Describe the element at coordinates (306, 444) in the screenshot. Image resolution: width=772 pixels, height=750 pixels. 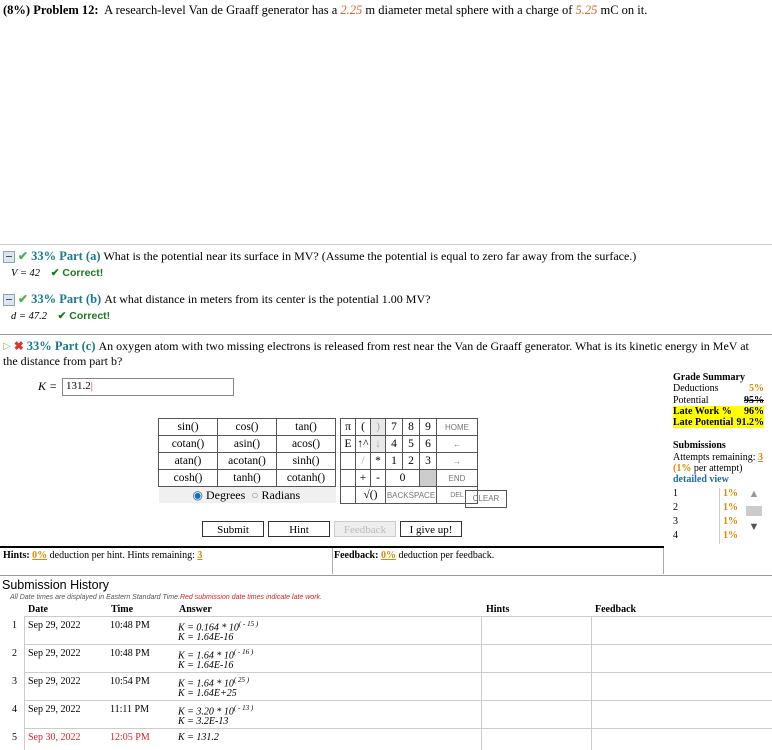
I see `key-acos: acos()` at that location.